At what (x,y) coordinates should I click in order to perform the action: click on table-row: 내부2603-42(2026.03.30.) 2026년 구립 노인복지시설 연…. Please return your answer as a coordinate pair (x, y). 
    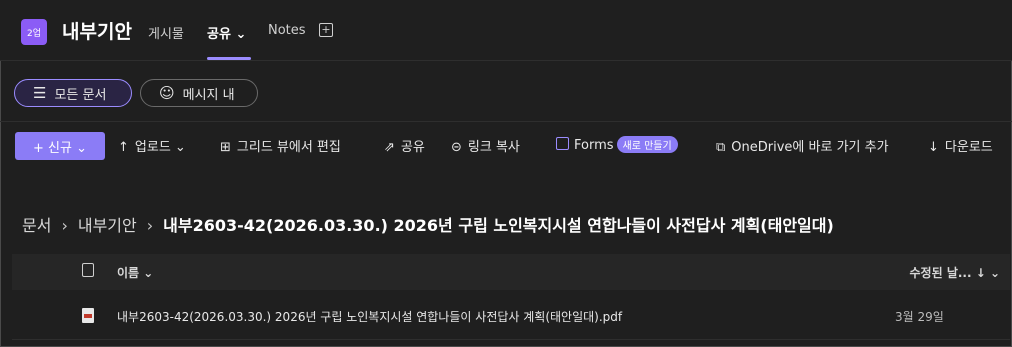
    Looking at the image, I should click on (511, 315).